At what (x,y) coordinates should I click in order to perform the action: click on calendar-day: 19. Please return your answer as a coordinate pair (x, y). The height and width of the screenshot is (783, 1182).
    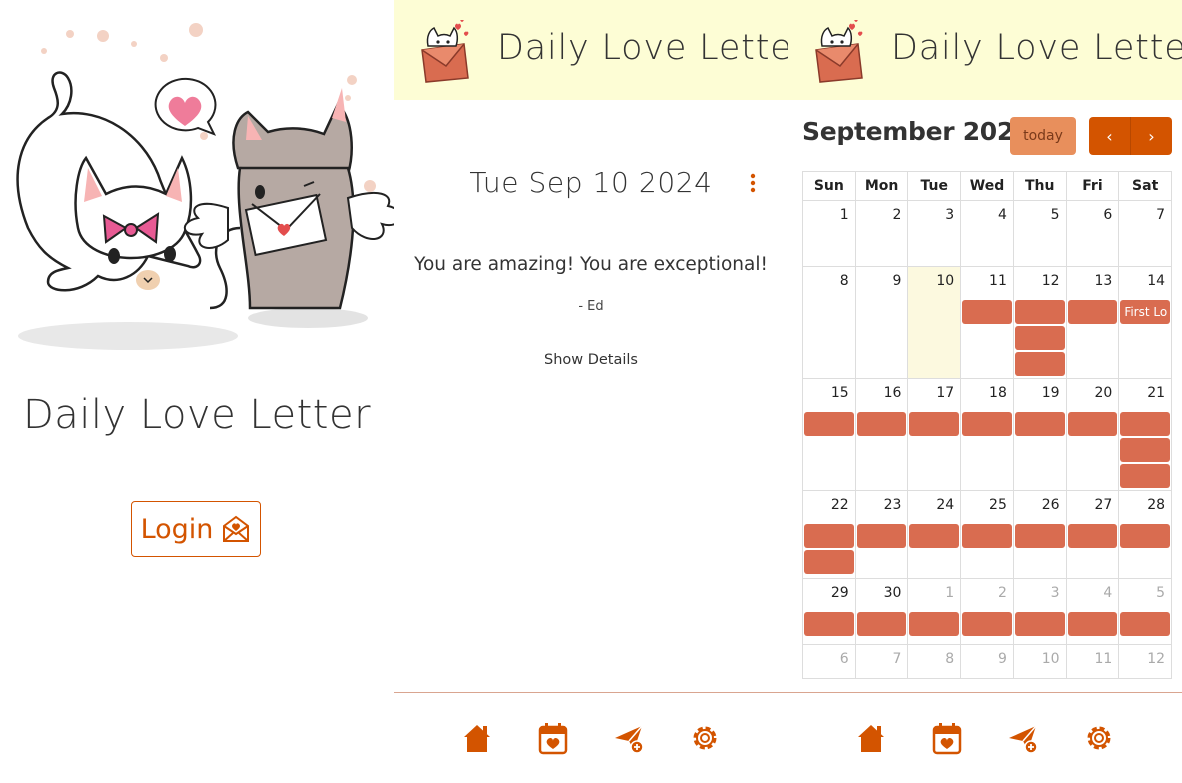
    Looking at the image, I should click on (1040, 434).